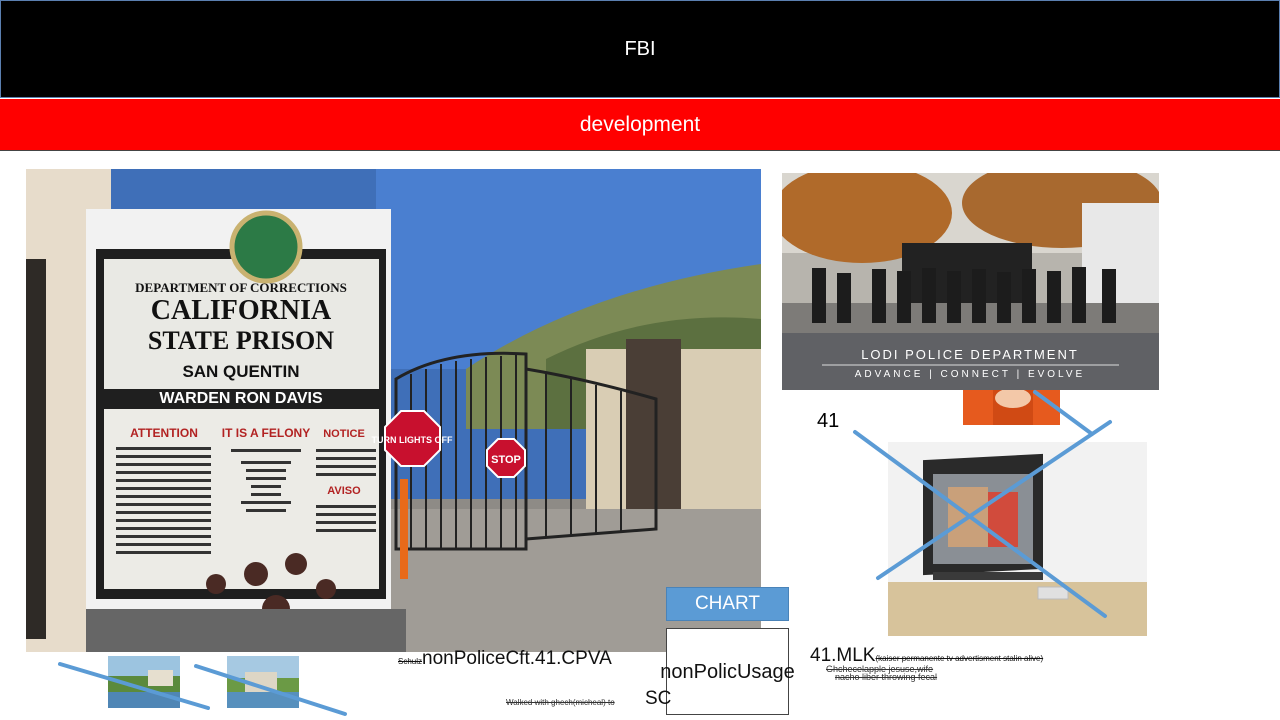 Image resolution: width=1280 pixels, height=720 pixels. I want to click on sign-notice: NOTICE, so click(344, 434).